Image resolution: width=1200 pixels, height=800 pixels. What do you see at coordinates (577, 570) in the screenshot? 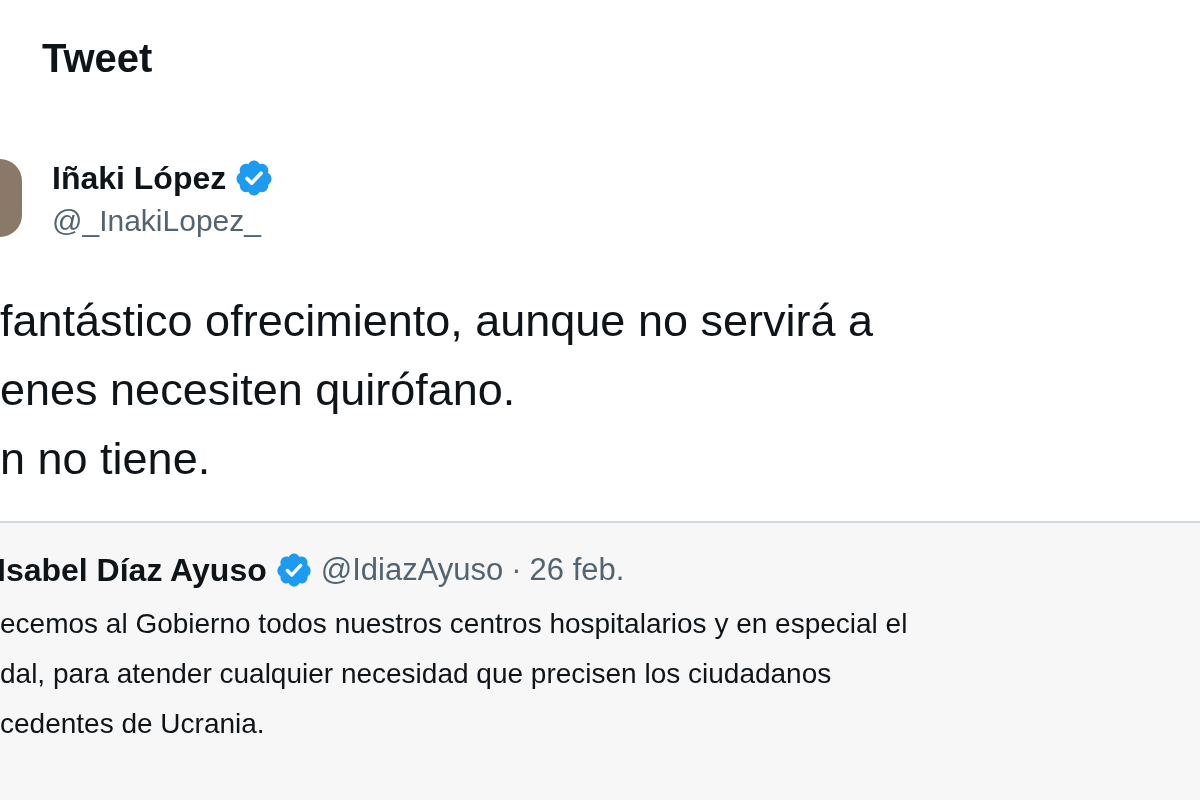
I see `quoted-date: 26 feb.` at bounding box center [577, 570].